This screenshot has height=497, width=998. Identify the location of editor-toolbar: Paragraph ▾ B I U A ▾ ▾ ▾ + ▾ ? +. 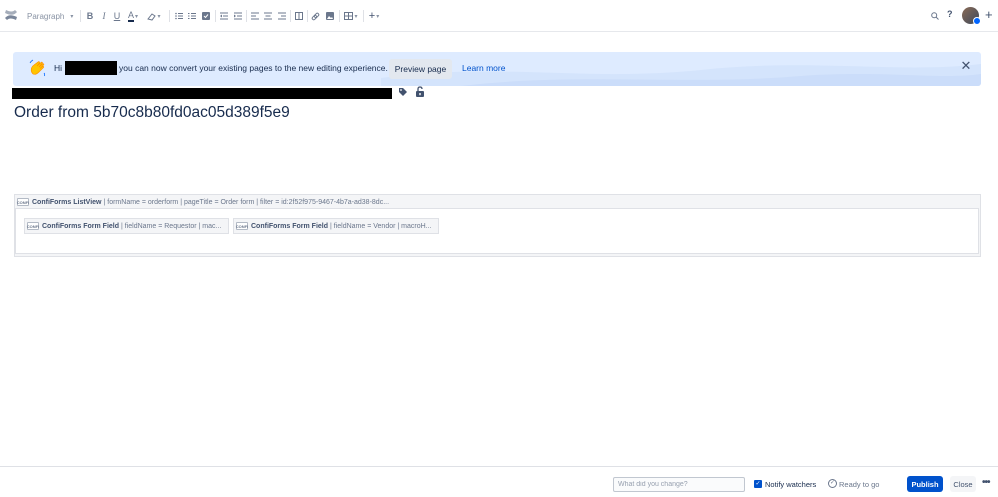
(499, 16).